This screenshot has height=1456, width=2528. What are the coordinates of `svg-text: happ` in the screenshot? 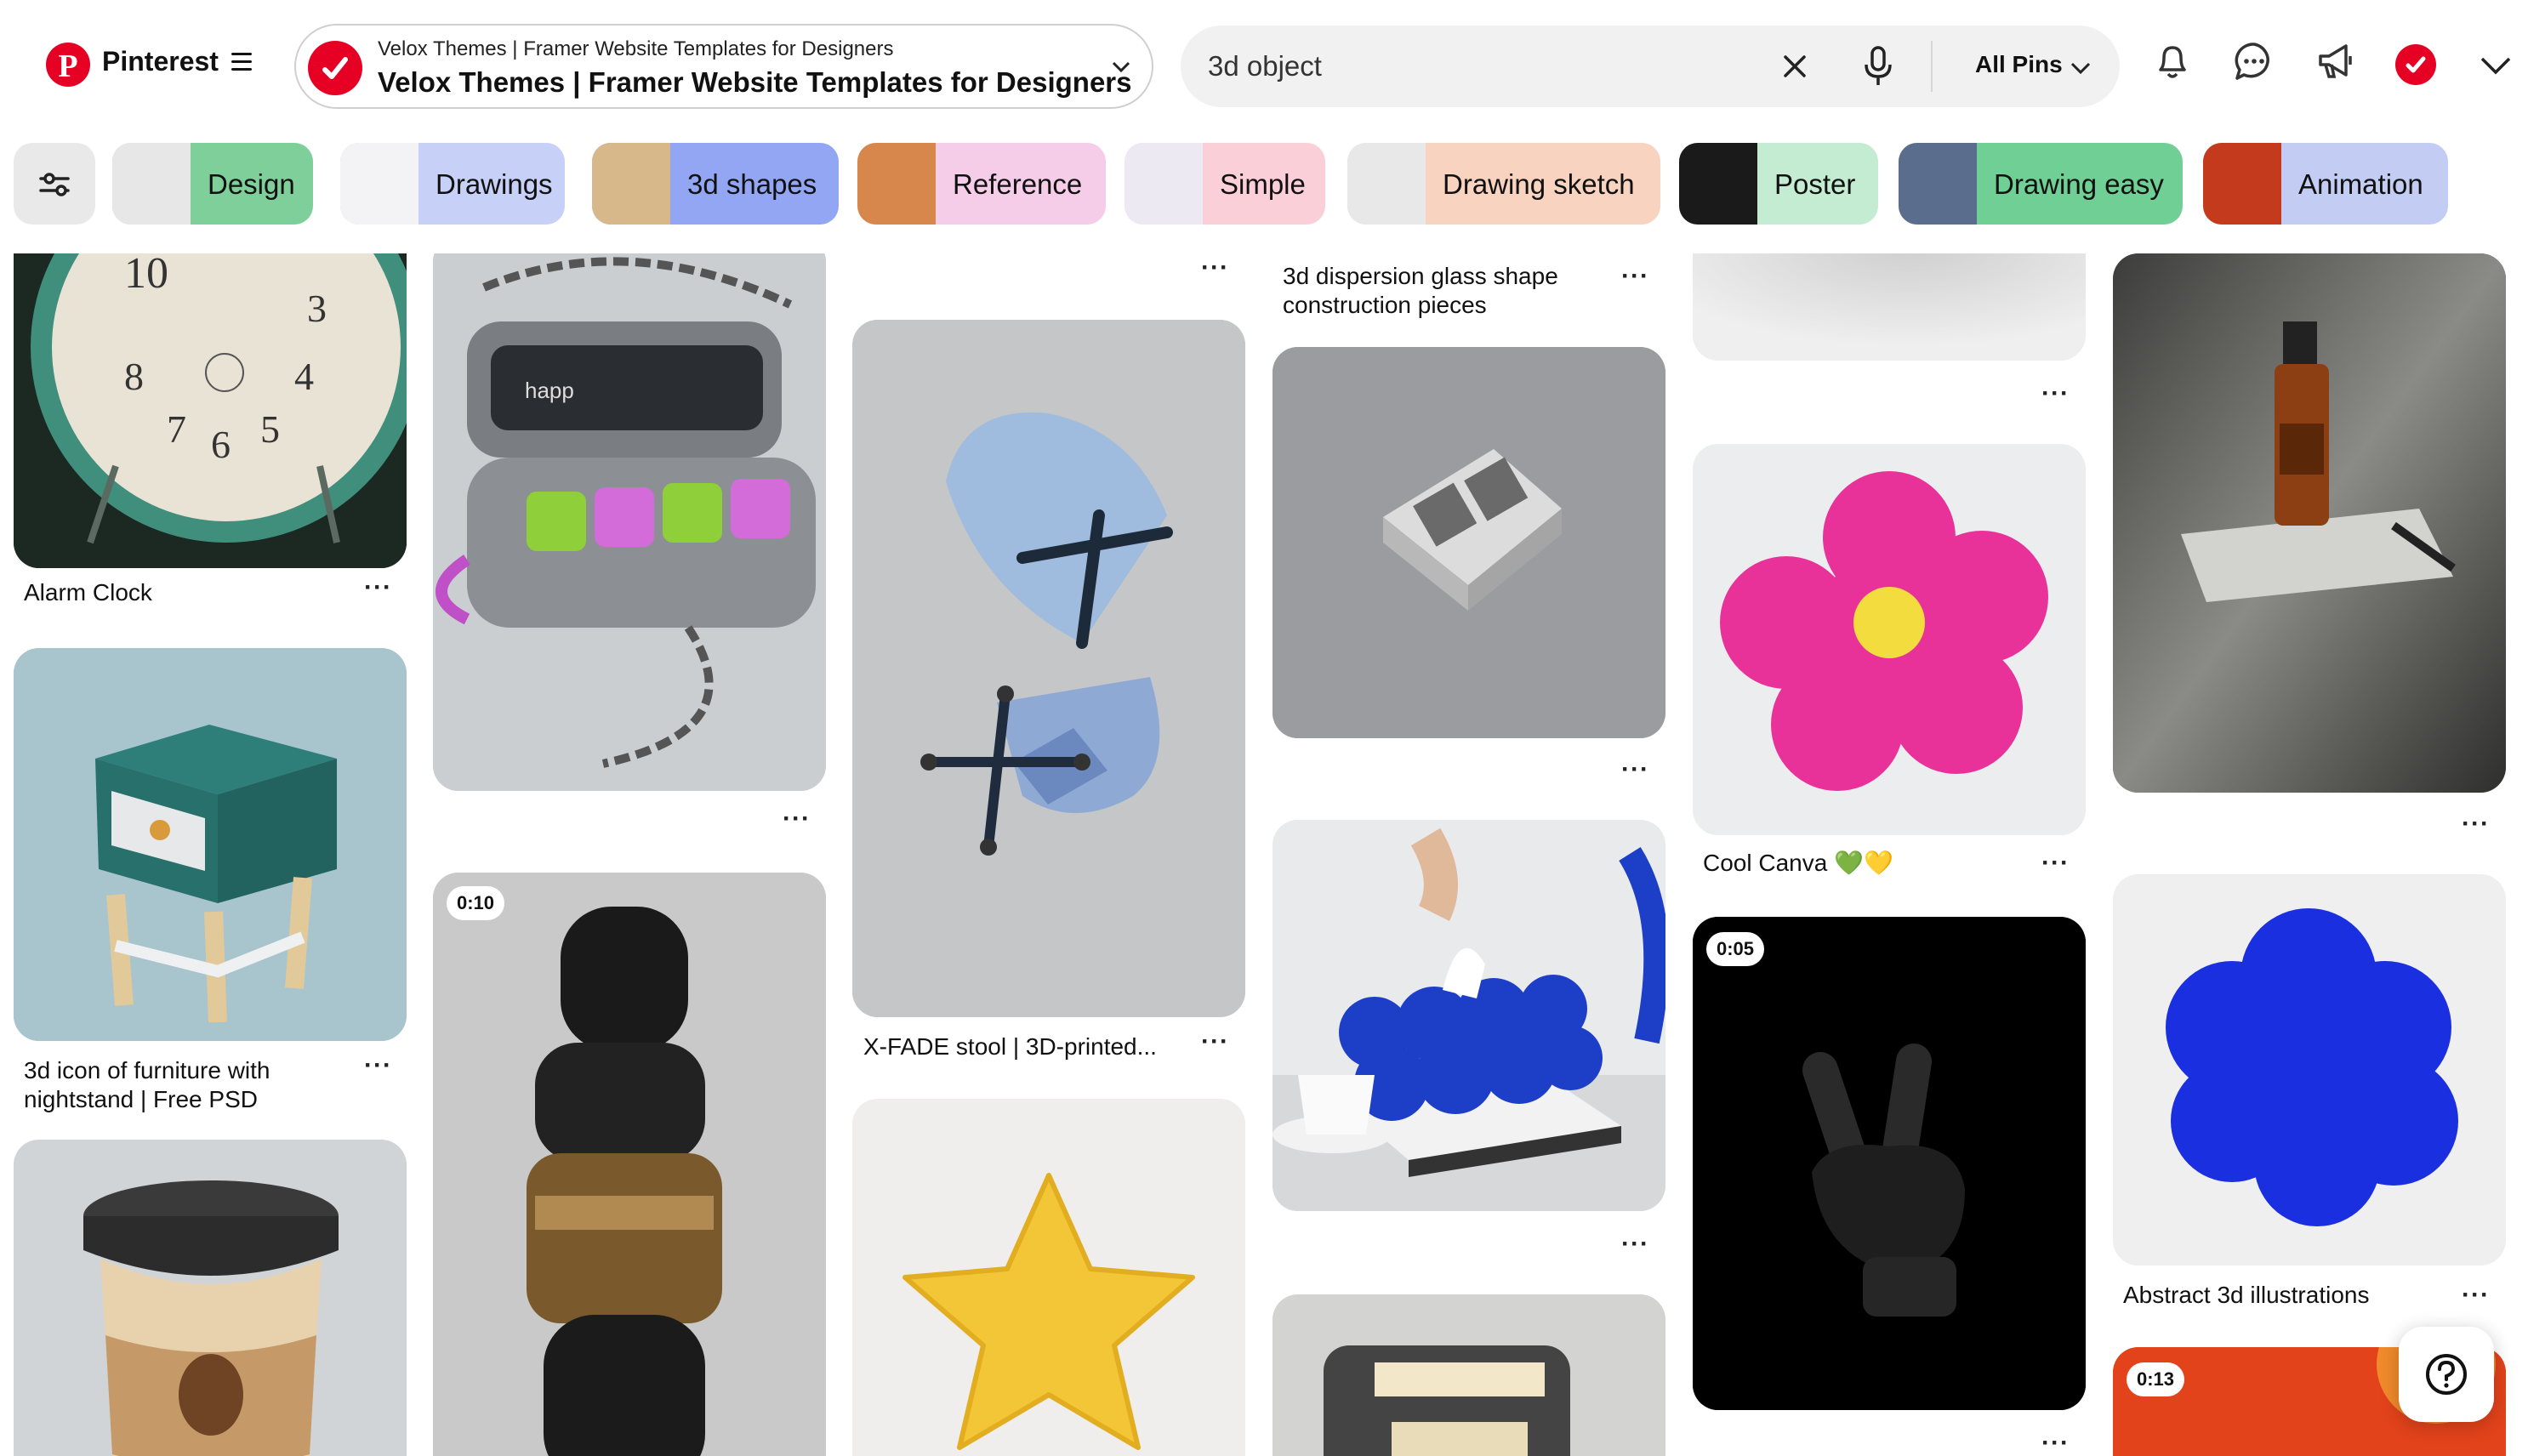 It's located at (549, 390).